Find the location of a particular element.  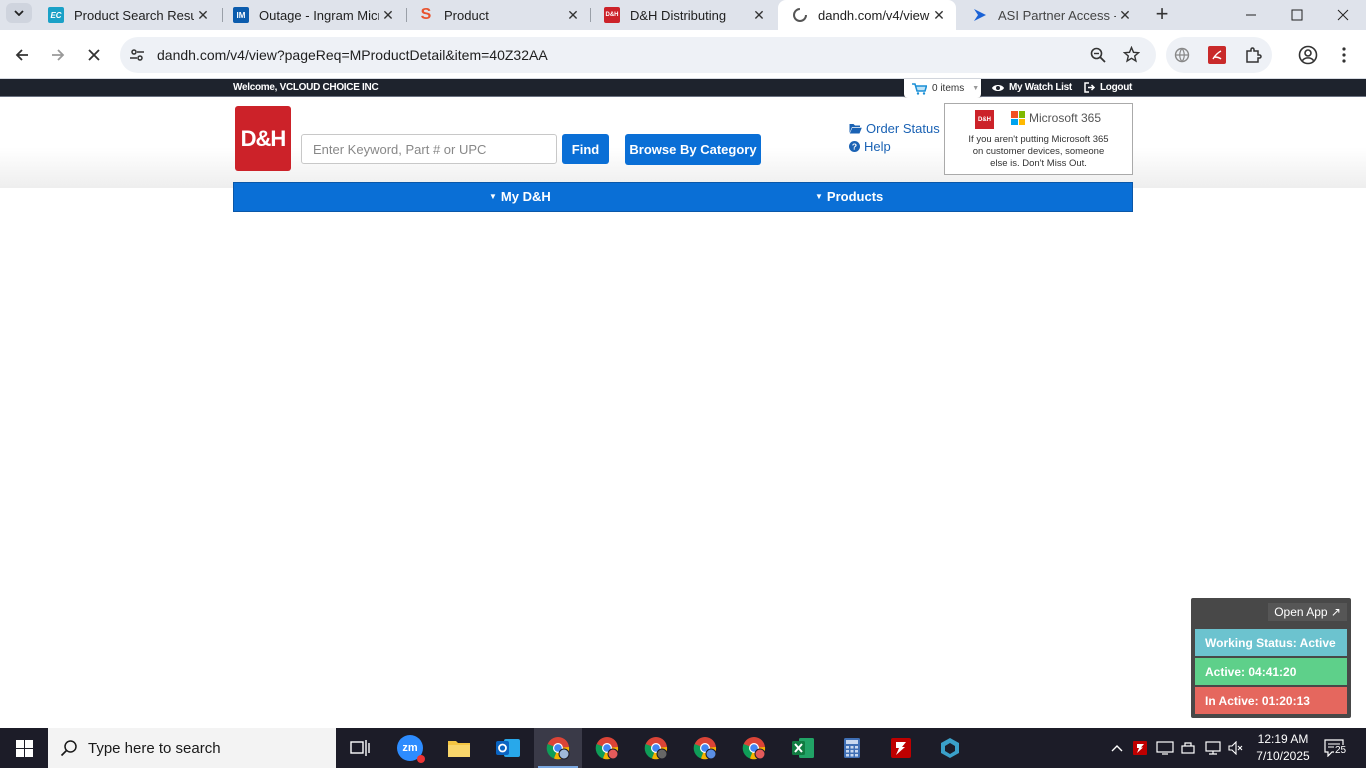

main-nav-bar: ▼ My D&H ▼ Products is located at coordinates (683, 197).